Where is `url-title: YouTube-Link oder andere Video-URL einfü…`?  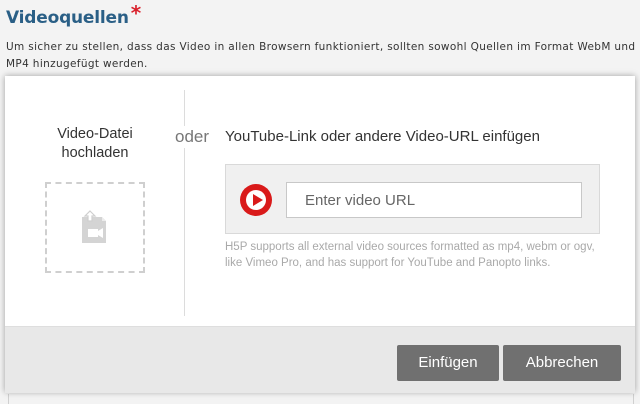 url-title: YouTube-Link oder andere Video-URL einfü… is located at coordinates (382, 136).